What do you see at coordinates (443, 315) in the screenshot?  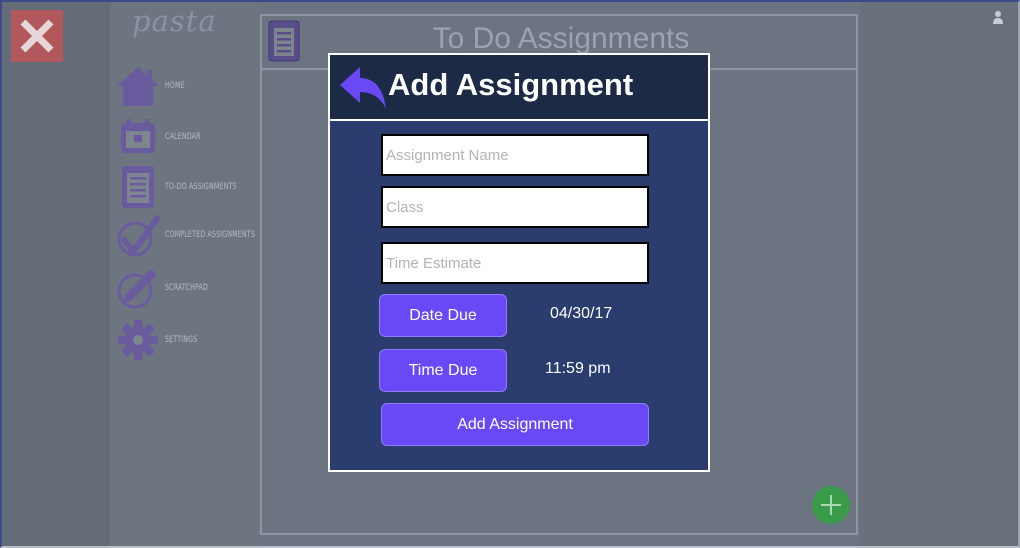 I see `date-due-button: Date Due` at bounding box center [443, 315].